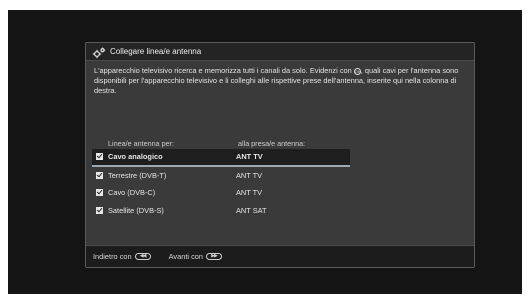 Image resolution: width=532 pixels, height=302 pixels. I want to click on forward-label: Avanti con, so click(186, 256).